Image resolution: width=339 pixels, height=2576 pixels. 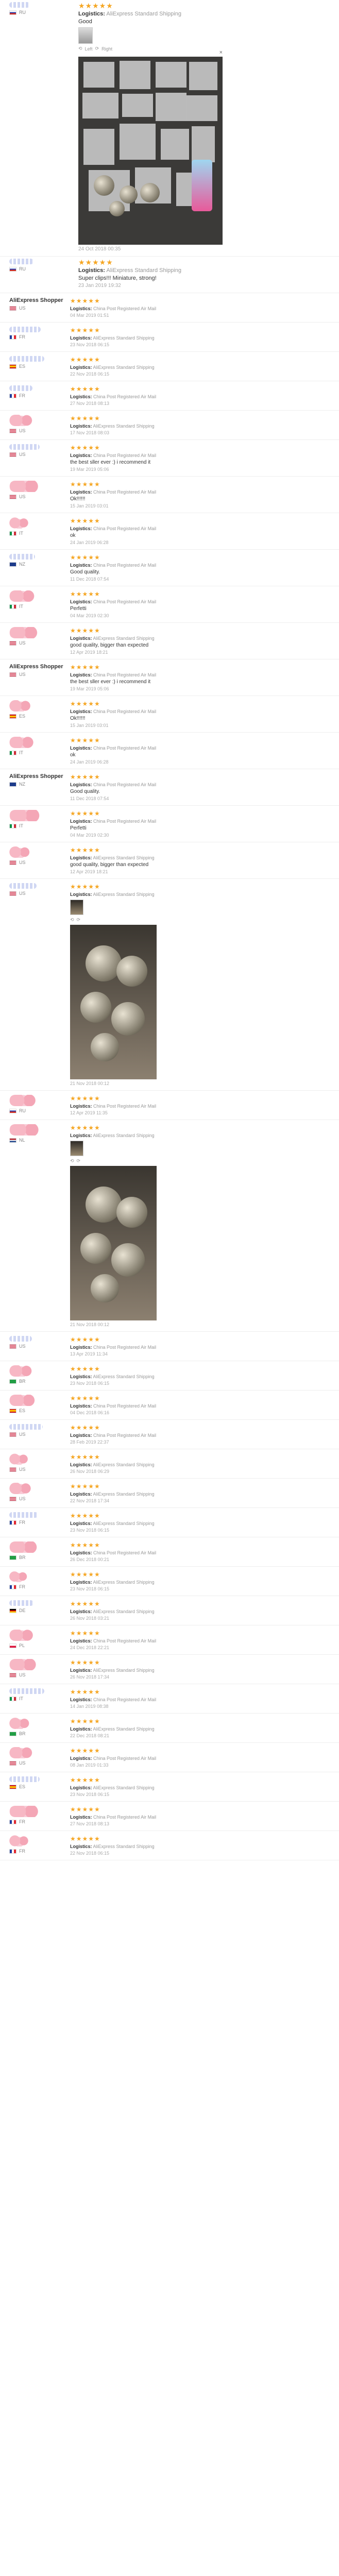 What do you see at coordinates (22, 269) in the screenshot?
I see `country-code: RU` at bounding box center [22, 269].